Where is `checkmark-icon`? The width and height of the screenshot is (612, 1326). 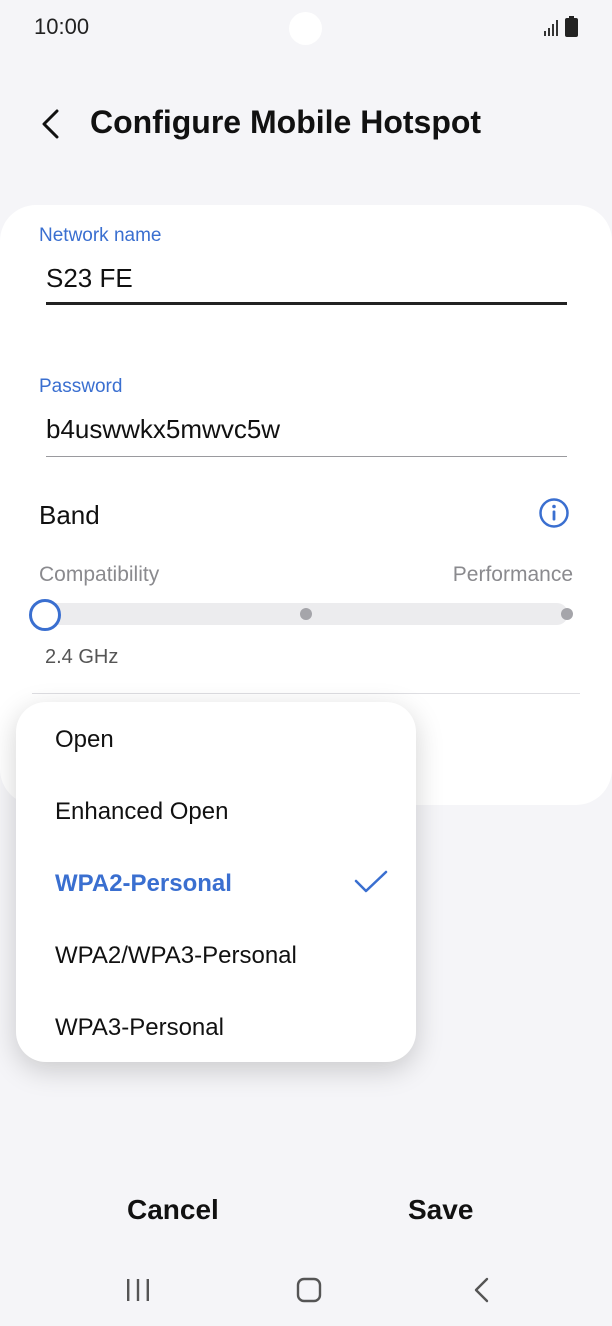 checkmark-icon is located at coordinates (371, 881).